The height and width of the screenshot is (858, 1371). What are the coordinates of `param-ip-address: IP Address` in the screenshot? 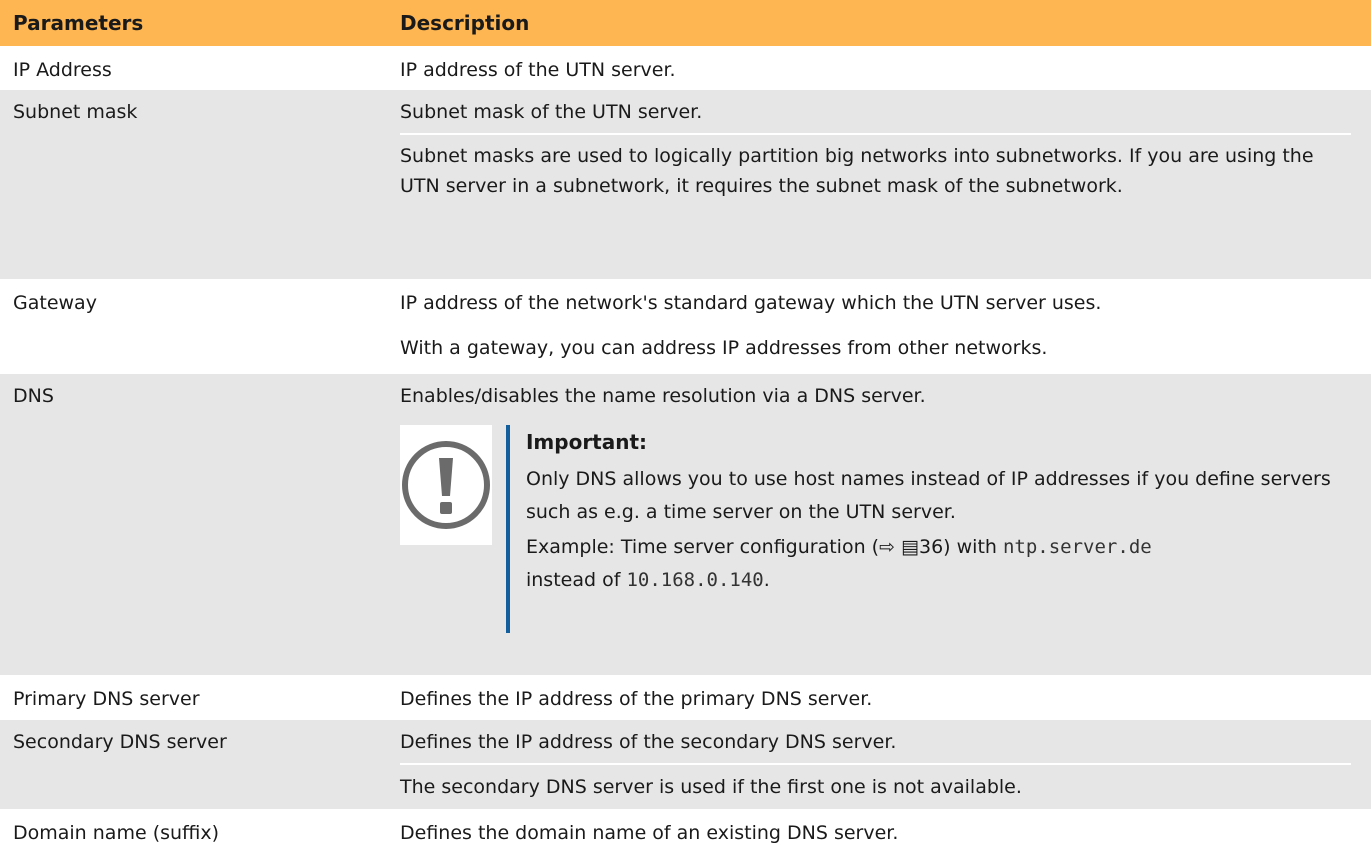 It's located at (62, 70).